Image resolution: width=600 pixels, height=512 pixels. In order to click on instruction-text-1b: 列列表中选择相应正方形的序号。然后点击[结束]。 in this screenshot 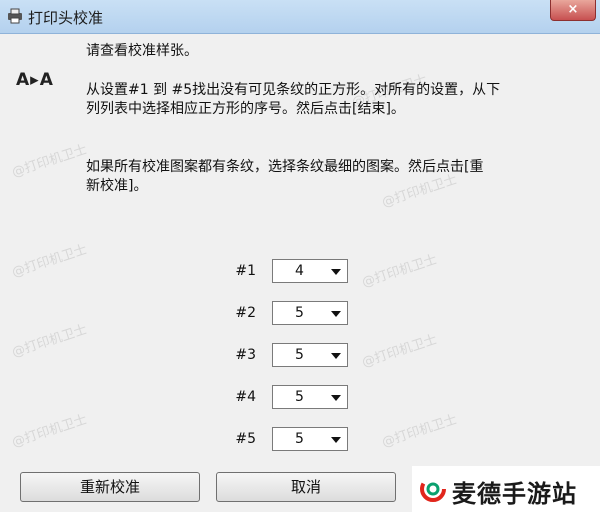, I will do `click(245, 109)`.